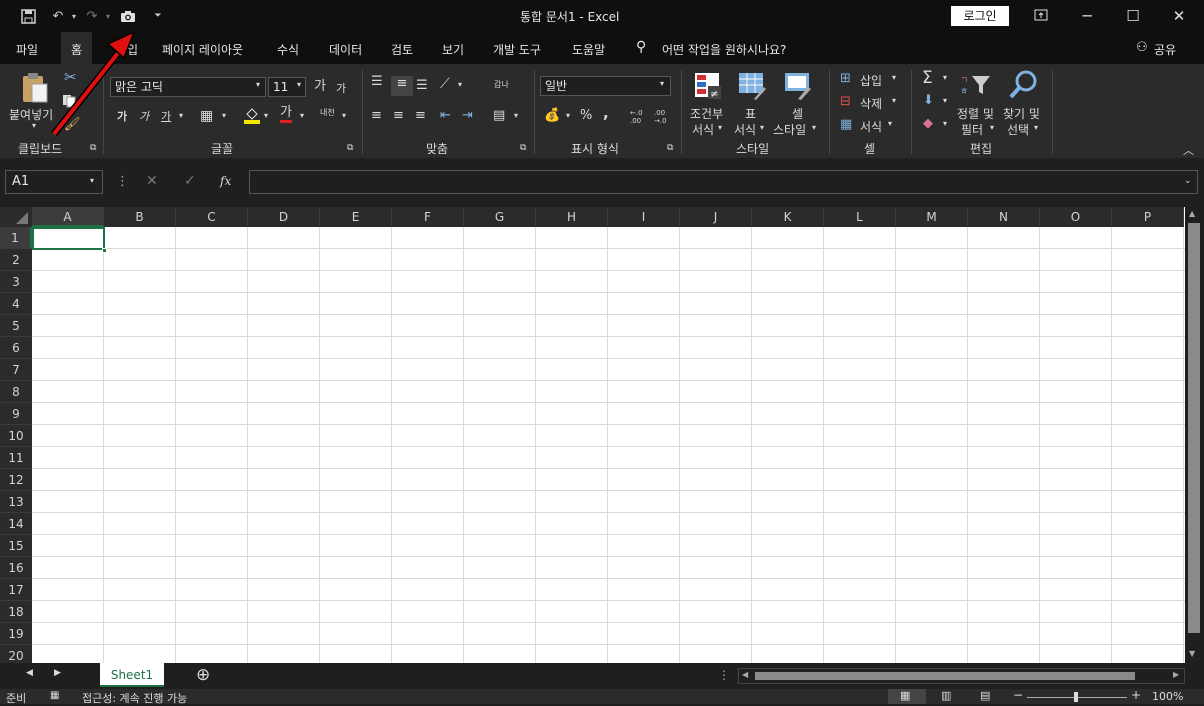 The width and height of the screenshot is (1204, 706). Describe the element at coordinates (1041, 16) in the screenshot. I see `ribbon-display-icon` at that location.